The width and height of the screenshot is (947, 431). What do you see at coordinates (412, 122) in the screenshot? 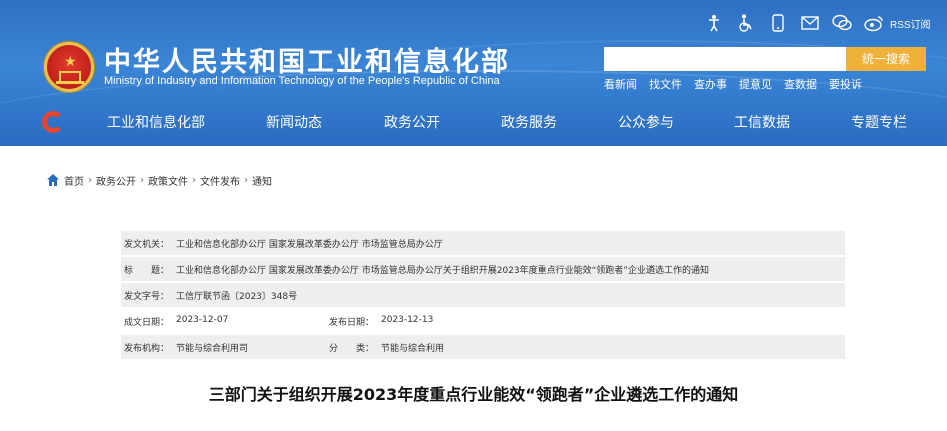
I see `nav-item-gov-affairs: 政务公开` at bounding box center [412, 122].